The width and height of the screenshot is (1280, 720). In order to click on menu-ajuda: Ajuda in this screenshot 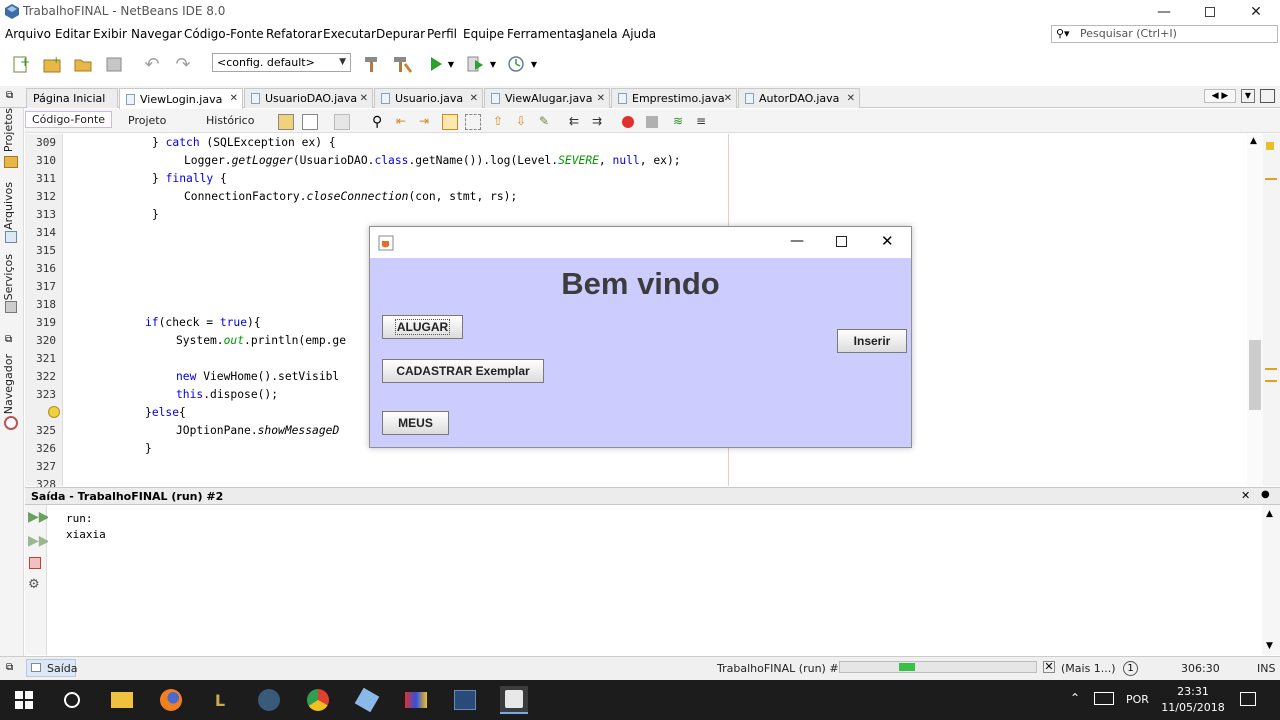, I will do `click(639, 34)`.